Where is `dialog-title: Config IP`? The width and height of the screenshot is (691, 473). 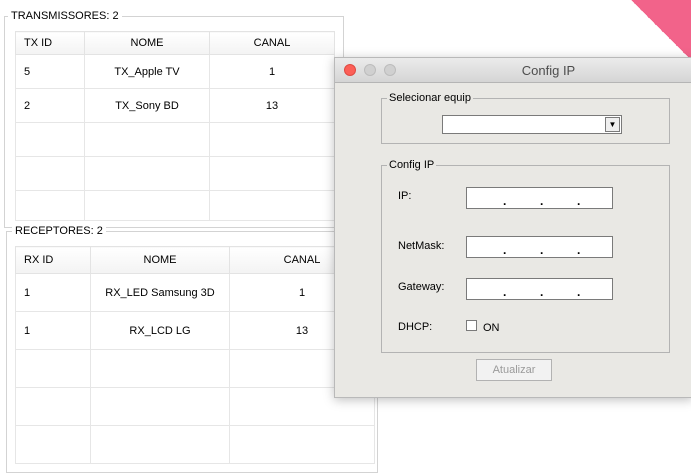 dialog-title: Config IP is located at coordinates (548, 70).